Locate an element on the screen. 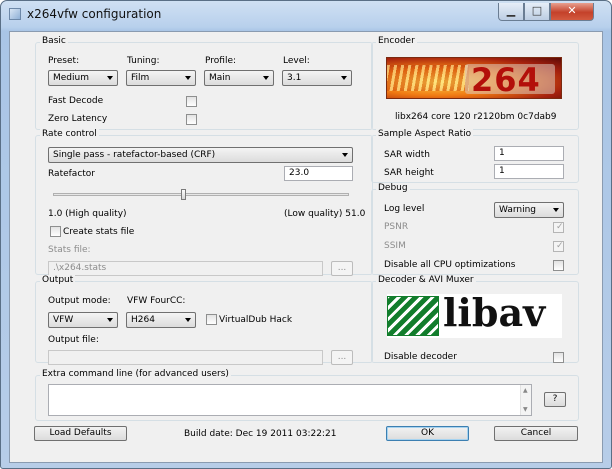 The height and width of the screenshot is (469, 612). ratefactor-slider is located at coordinates (201, 195).